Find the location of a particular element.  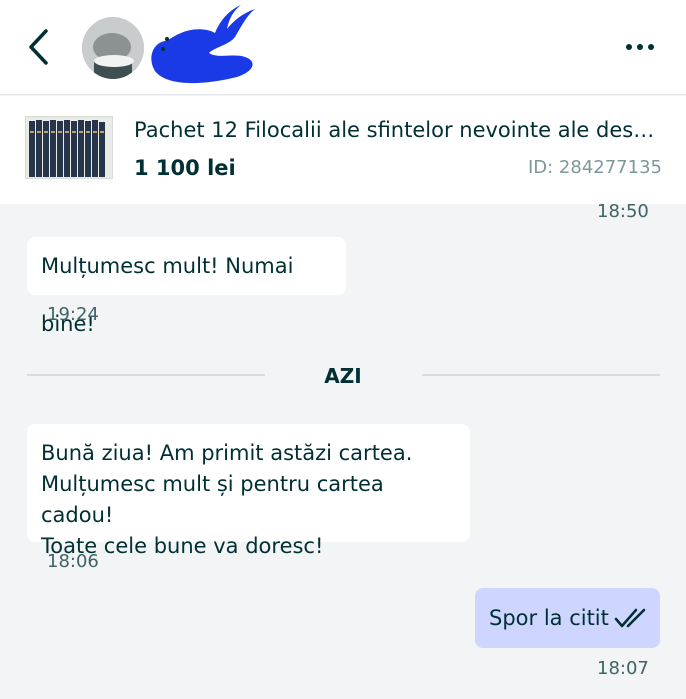

avatar is located at coordinates (113, 48).